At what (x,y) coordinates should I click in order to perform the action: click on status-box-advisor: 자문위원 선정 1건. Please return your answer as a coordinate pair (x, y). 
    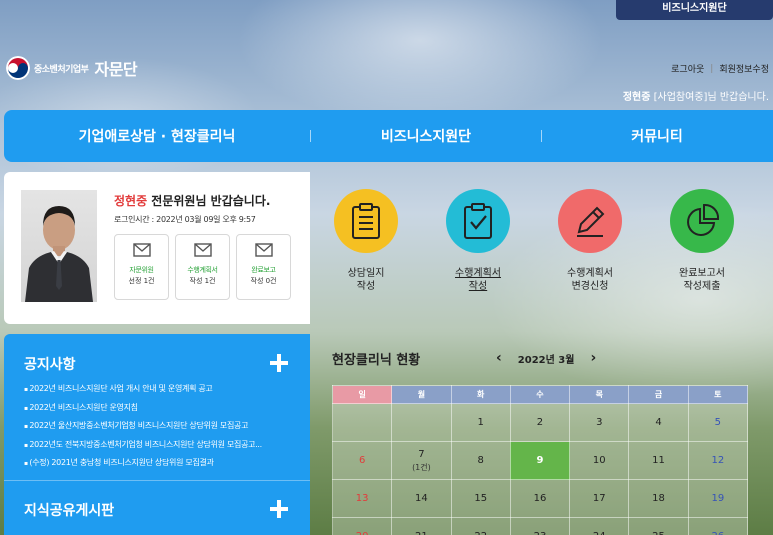
    Looking at the image, I should click on (141, 267).